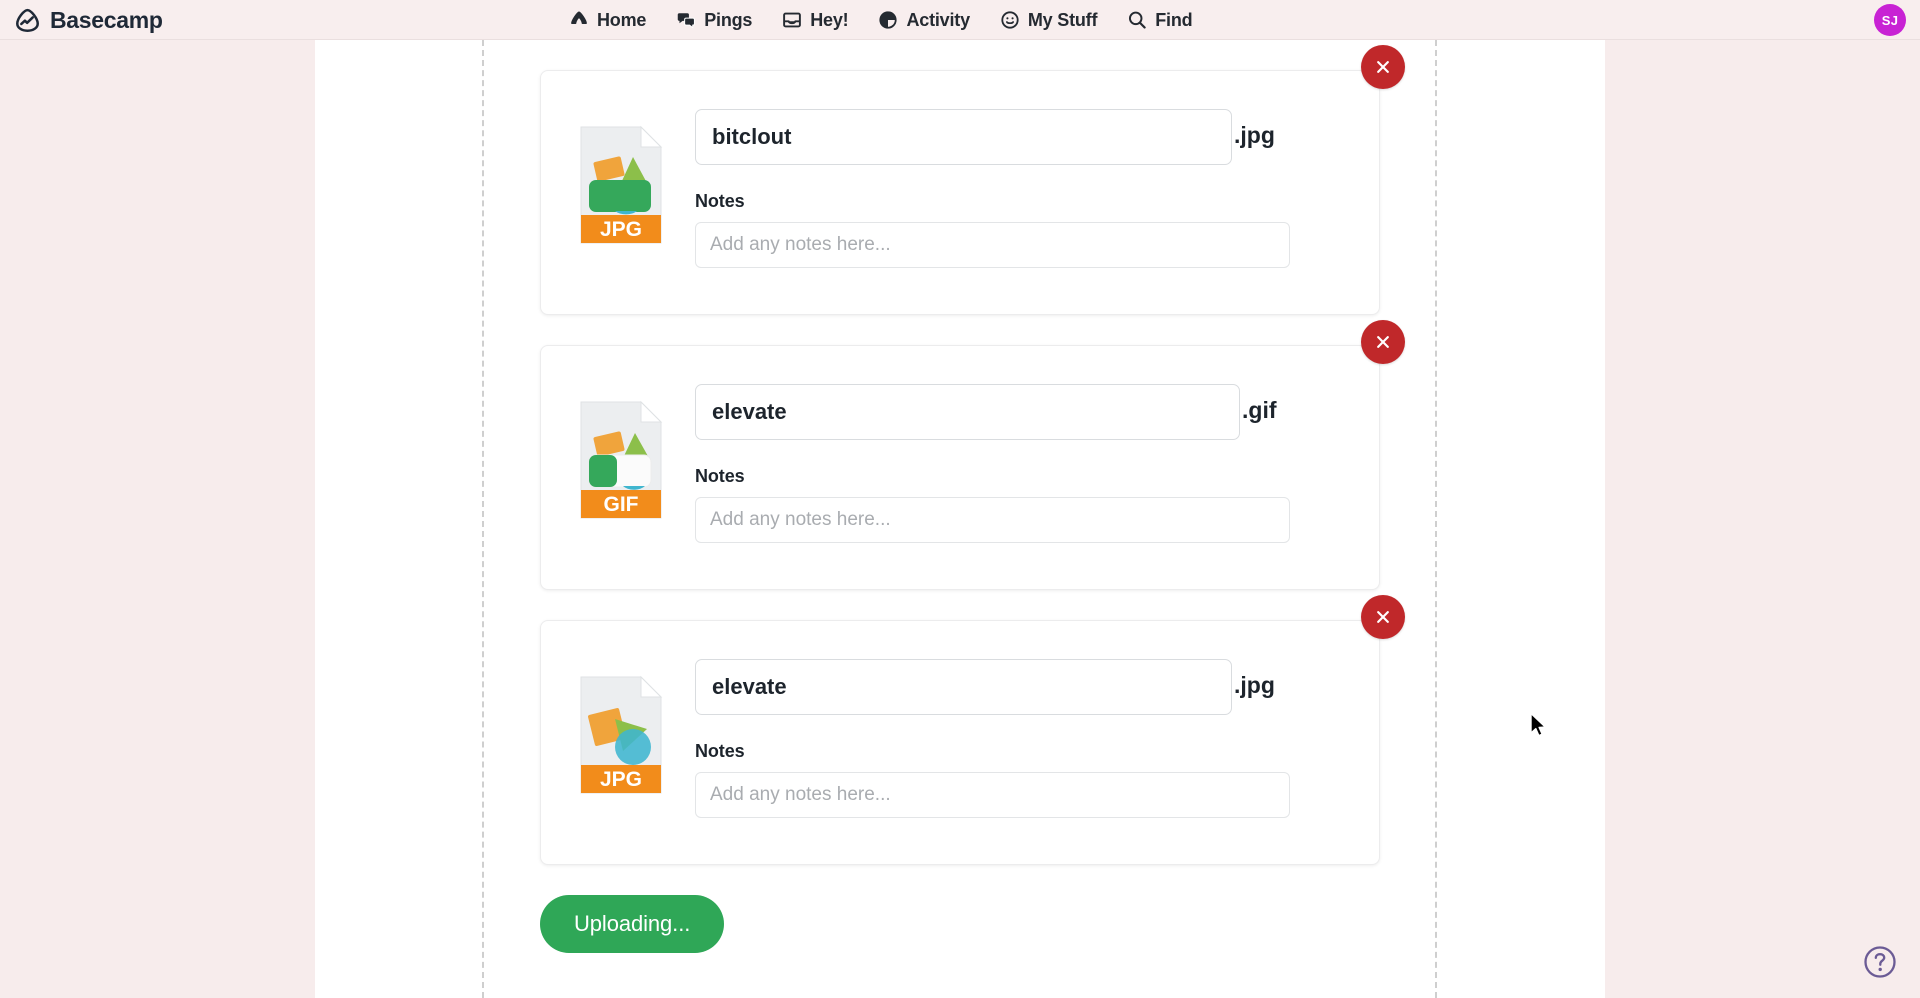 This screenshot has height=998, width=1920. Describe the element at coordinates (938, 19) in the screenshot. I see `nav-item-activity-label: Activity` at that location.